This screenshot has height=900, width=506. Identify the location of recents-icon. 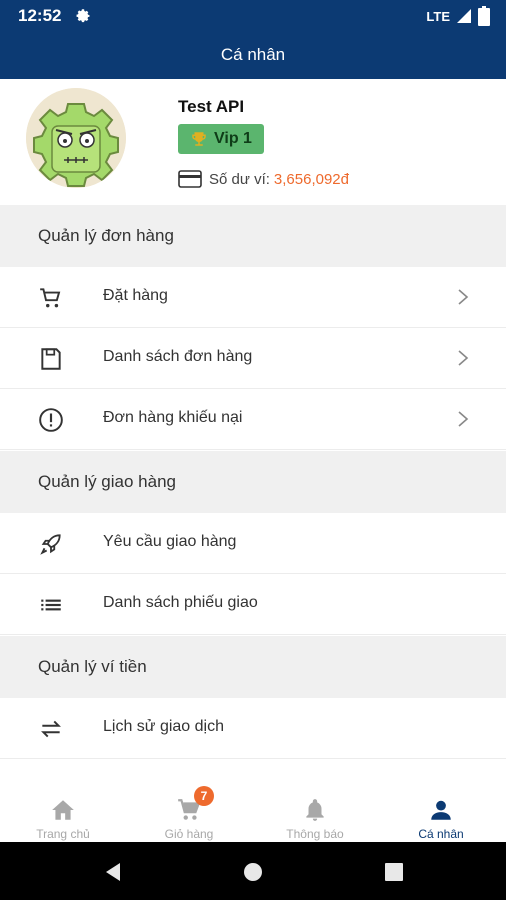
(394, 872).